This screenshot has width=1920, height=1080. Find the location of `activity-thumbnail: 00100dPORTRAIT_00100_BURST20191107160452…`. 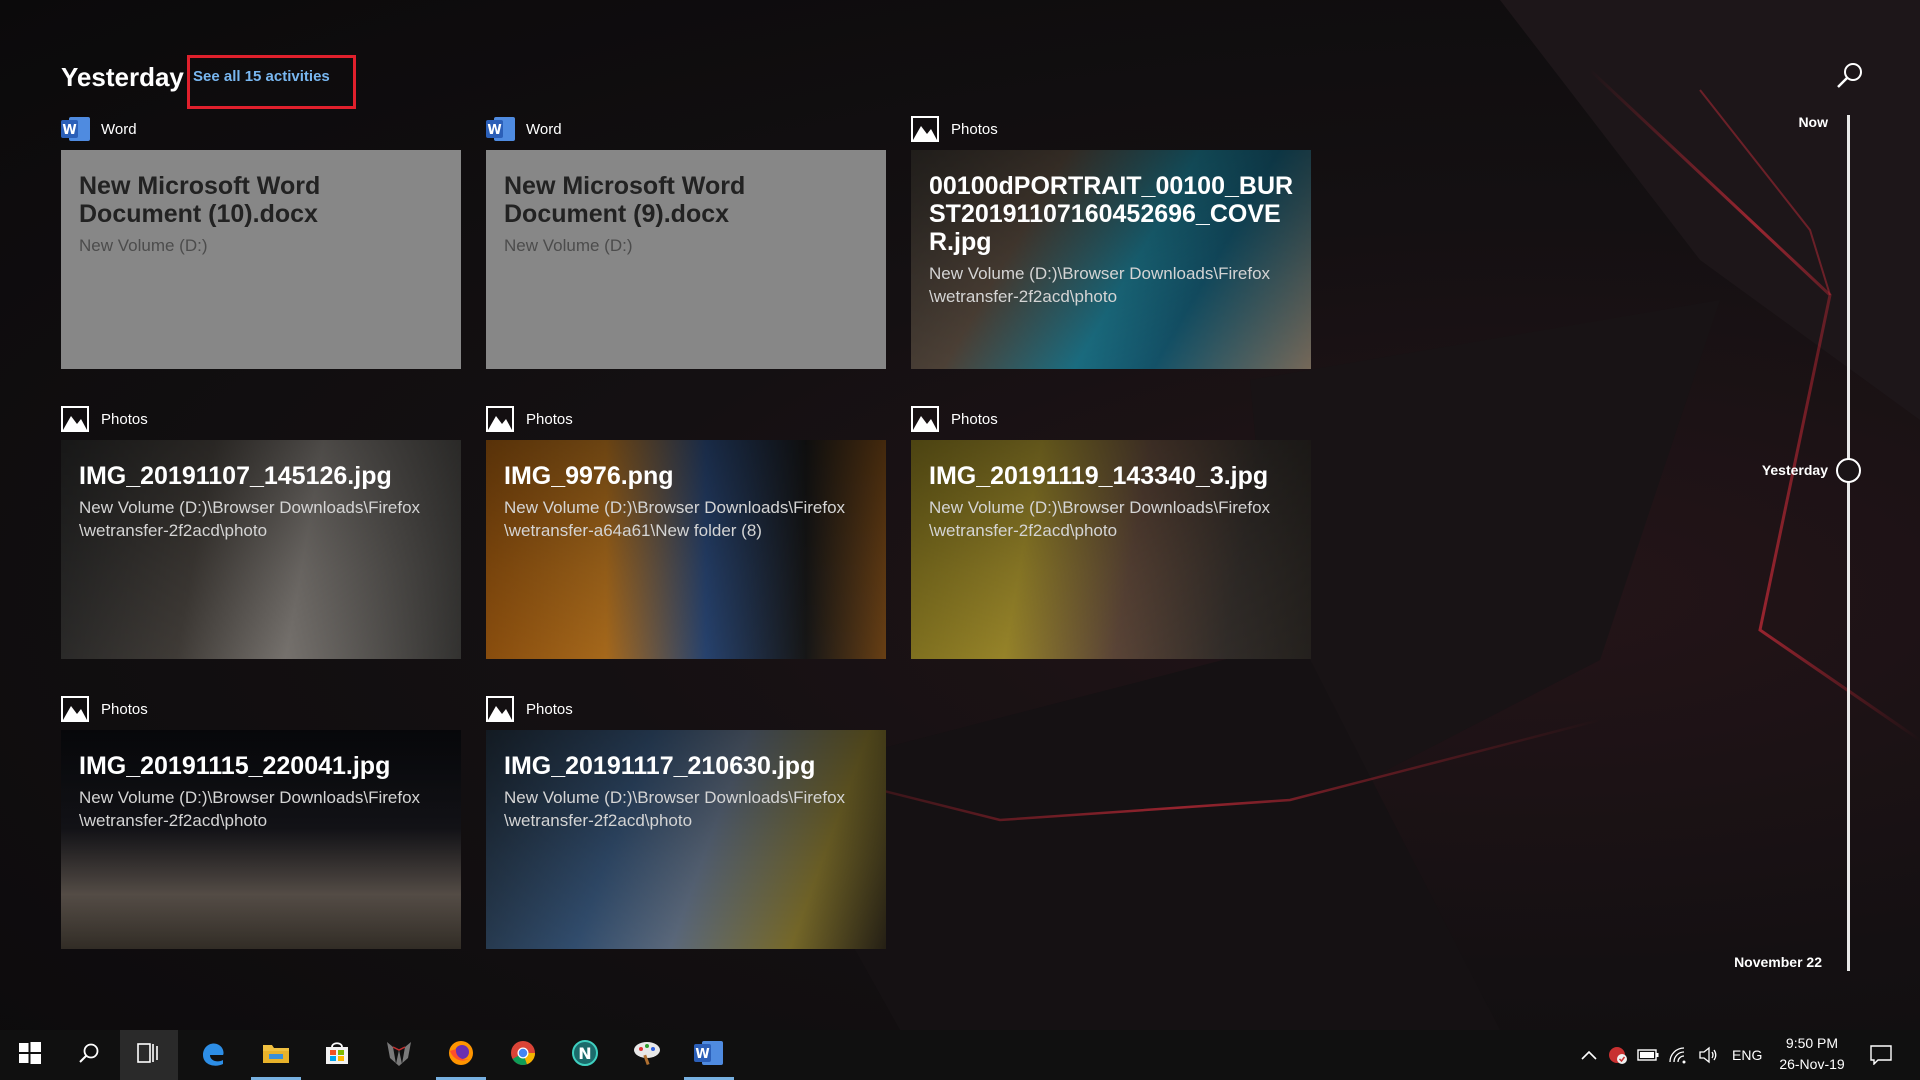

activity-thumbnail: 00100dPORTRAIT_00100_BURST20191107160452… is located at coordinates (1111, 259).